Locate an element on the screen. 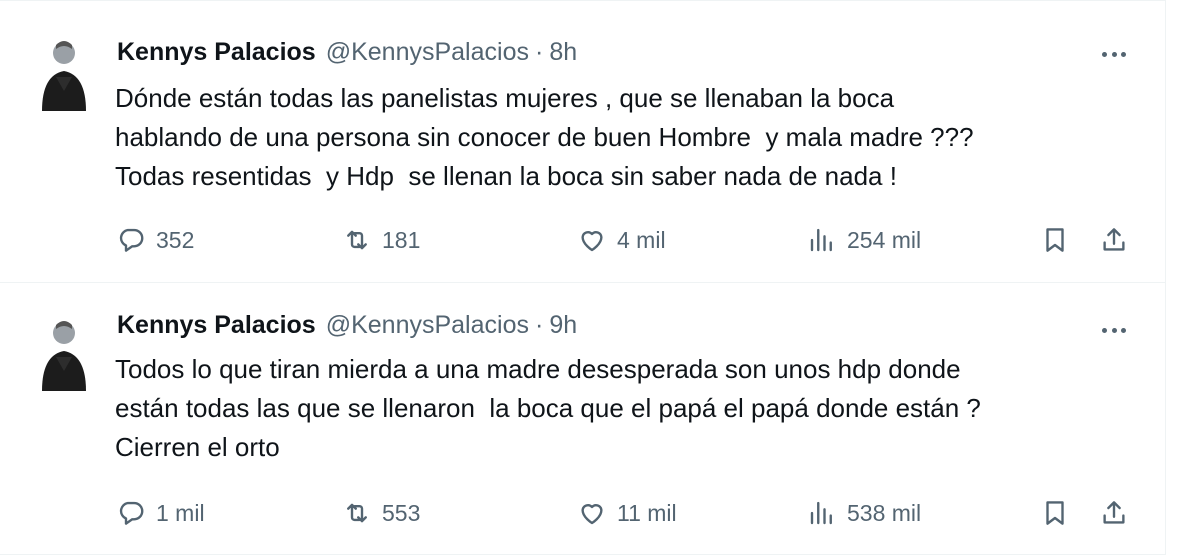 This screenshot has width=1200, height=555. page-margin is located at coordinates (1183, 277).